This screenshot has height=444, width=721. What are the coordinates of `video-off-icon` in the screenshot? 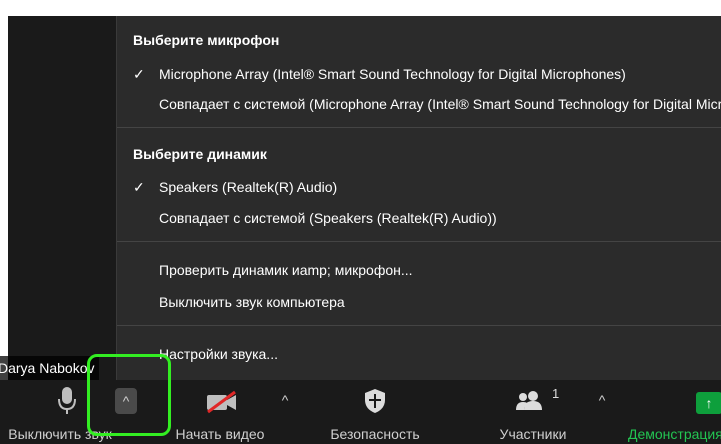 It's located at (221, 402).